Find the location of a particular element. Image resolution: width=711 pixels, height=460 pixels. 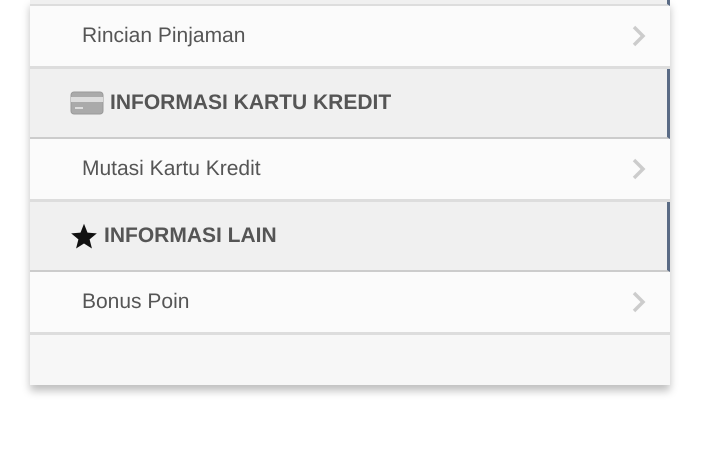

menu-item: Rincian Pinjaman is located at coordinates (350, 37).